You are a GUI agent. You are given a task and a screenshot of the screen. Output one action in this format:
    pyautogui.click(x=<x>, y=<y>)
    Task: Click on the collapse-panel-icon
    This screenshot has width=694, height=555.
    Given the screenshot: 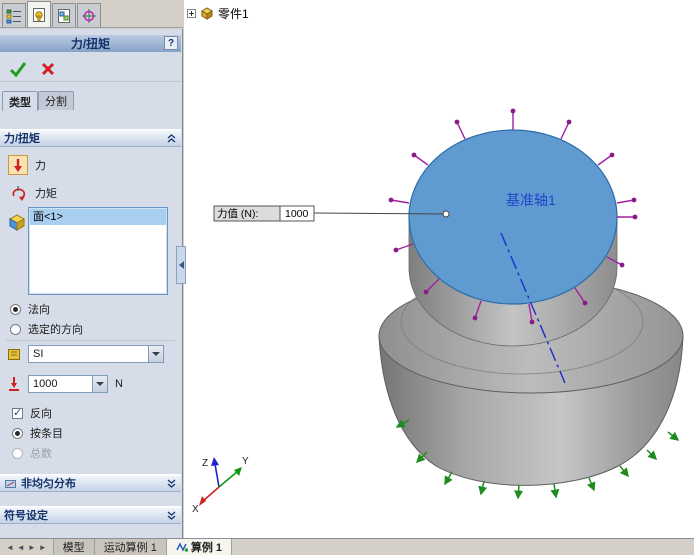 What is the action you would take?
    pyautogui.click(x=181, y=265)
    